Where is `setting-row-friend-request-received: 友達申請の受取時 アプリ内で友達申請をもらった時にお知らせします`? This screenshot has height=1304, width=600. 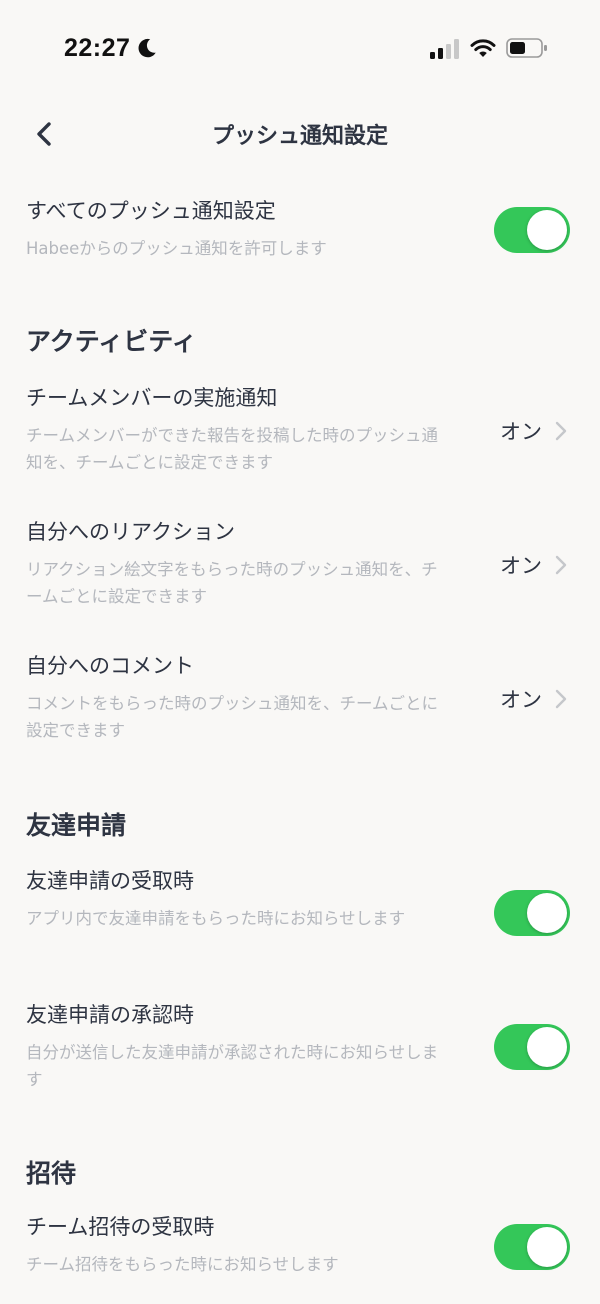 setting-row-friend-request-received: 友達申請の受取時 アプリ内で友達申請をもらった時にお知らせします is located at coordinates (300, 901).